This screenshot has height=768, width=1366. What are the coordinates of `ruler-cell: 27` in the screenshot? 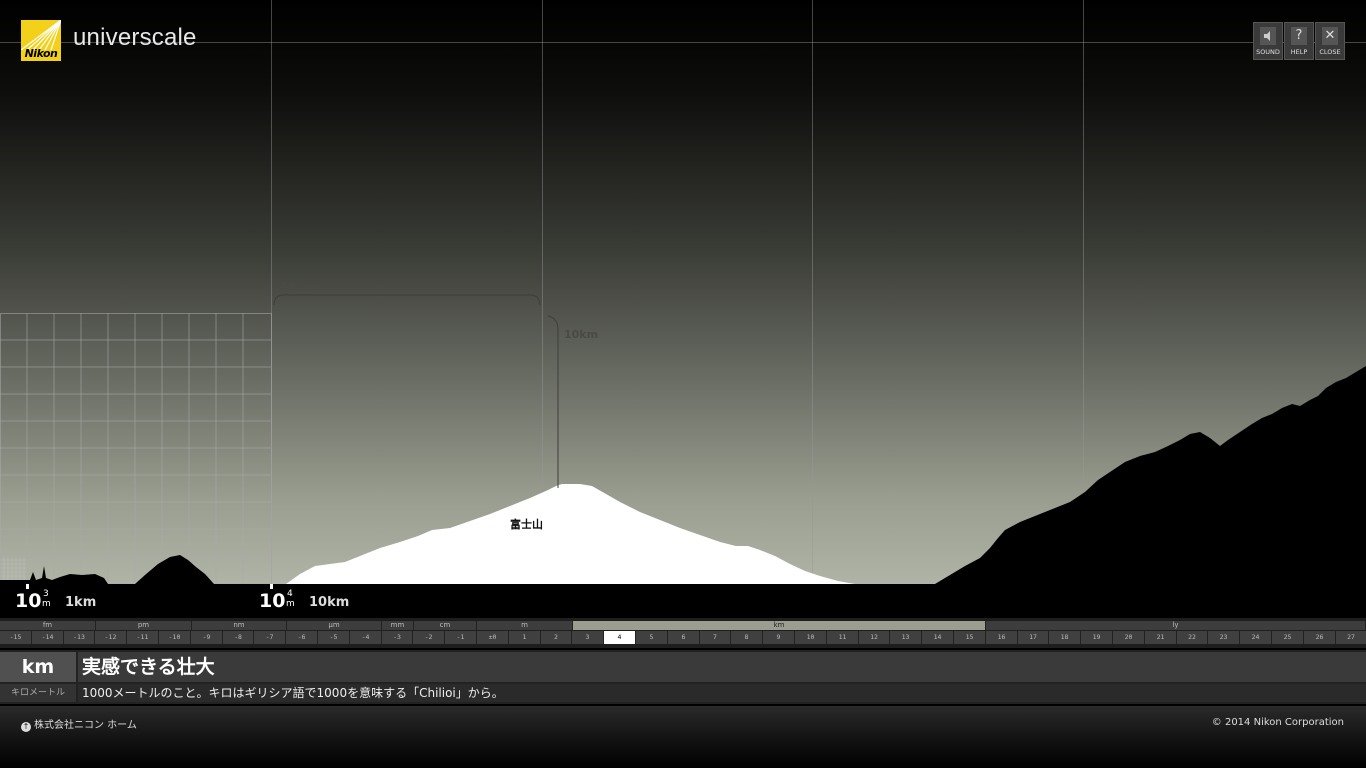 It's located at (1351, 637).